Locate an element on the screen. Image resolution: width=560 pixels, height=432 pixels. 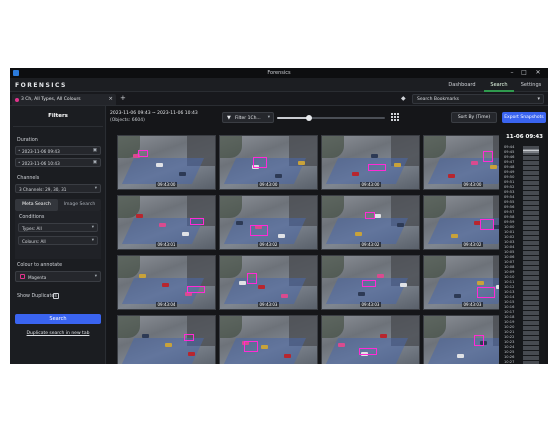
end-marker-icon: • is located at coordinates (19, 162).